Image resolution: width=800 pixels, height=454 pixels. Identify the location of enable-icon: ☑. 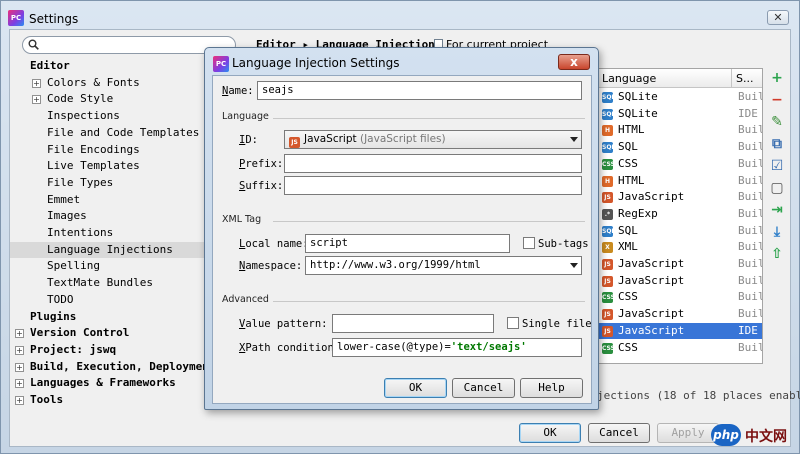
(777, 166).